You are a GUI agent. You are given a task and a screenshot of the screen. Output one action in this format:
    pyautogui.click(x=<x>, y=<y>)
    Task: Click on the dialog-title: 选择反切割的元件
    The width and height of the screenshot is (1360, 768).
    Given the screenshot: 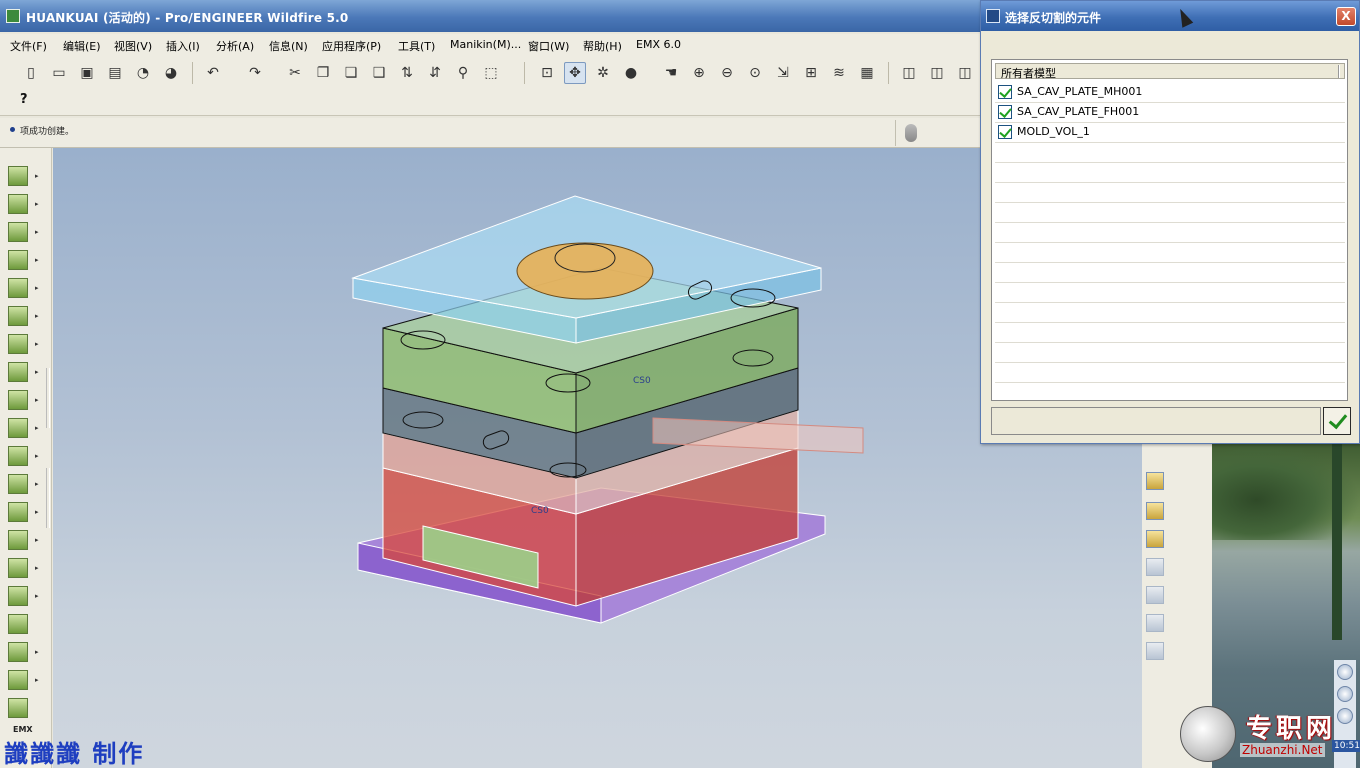 What is the action you would take?
    pyautogui.click(x=1053, y=18)
    